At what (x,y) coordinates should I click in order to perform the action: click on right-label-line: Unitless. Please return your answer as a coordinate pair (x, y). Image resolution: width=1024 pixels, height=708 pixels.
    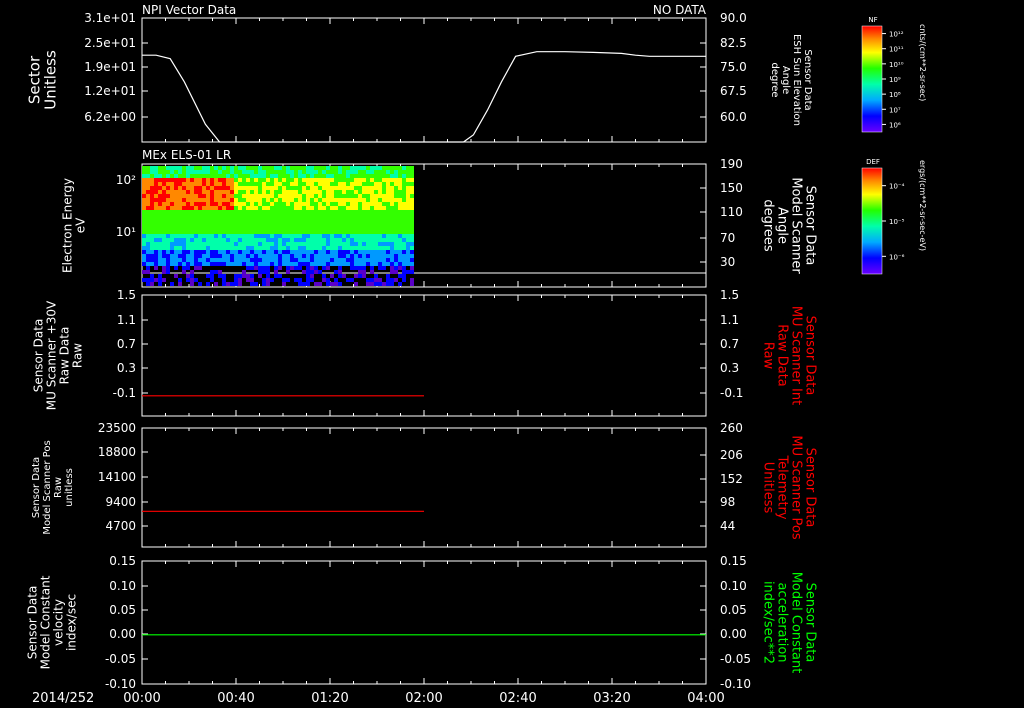
    Looking at the image, I should click on (767, 488).